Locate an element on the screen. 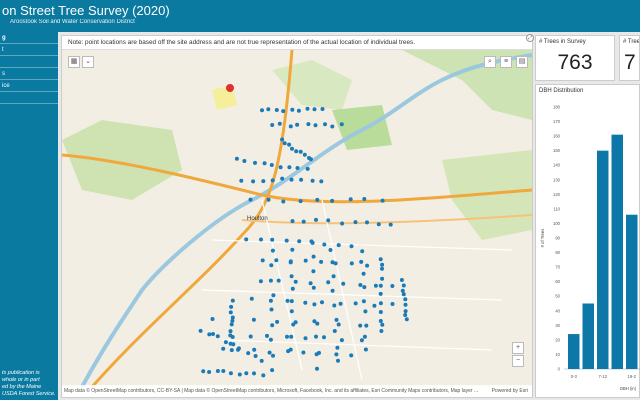 The height and width of the screenshot is (400, 640). chevron-down-icon: ⌄ is located at coordinates (88, 62).